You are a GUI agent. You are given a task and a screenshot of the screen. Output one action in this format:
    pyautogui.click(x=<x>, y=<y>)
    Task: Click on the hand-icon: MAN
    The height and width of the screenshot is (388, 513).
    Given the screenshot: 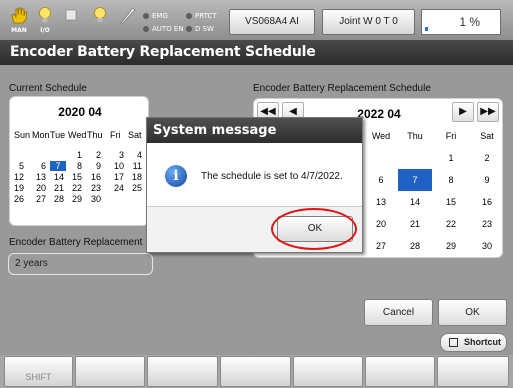 What is the action you would take?
    pyautogui.click(x=19, y=20)
    